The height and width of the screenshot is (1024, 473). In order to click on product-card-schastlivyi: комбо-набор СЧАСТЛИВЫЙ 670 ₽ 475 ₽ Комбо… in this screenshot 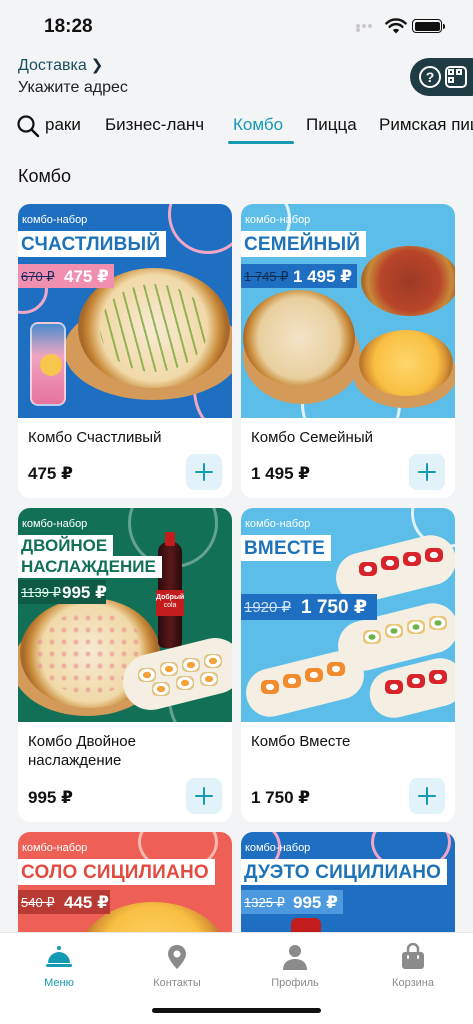, I will do `click(125, 351)`.